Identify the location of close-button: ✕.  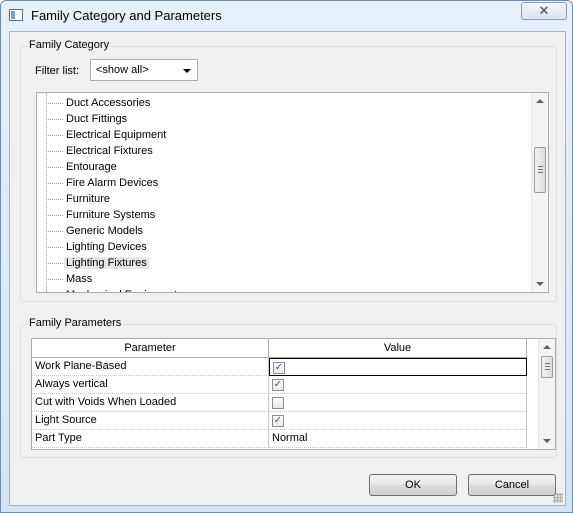
(544, 11).